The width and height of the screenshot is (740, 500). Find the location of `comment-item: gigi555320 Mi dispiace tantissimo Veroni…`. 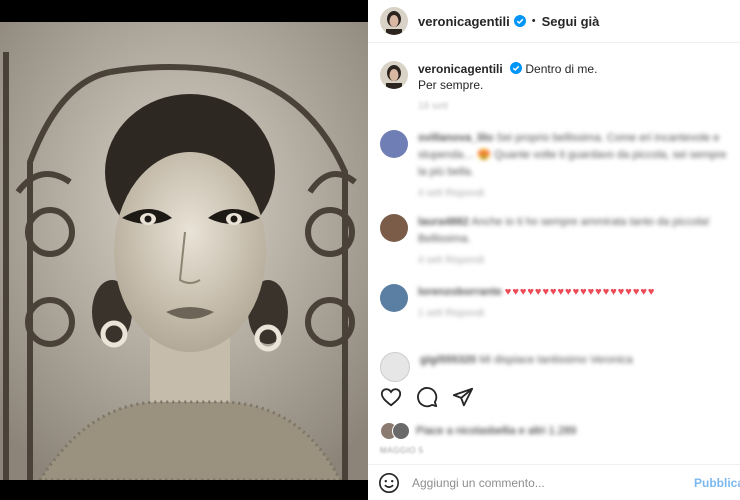

comment-item: gigi555320 Mi dispiace tantissimo Veroni… is located at coordinates (556, 367).